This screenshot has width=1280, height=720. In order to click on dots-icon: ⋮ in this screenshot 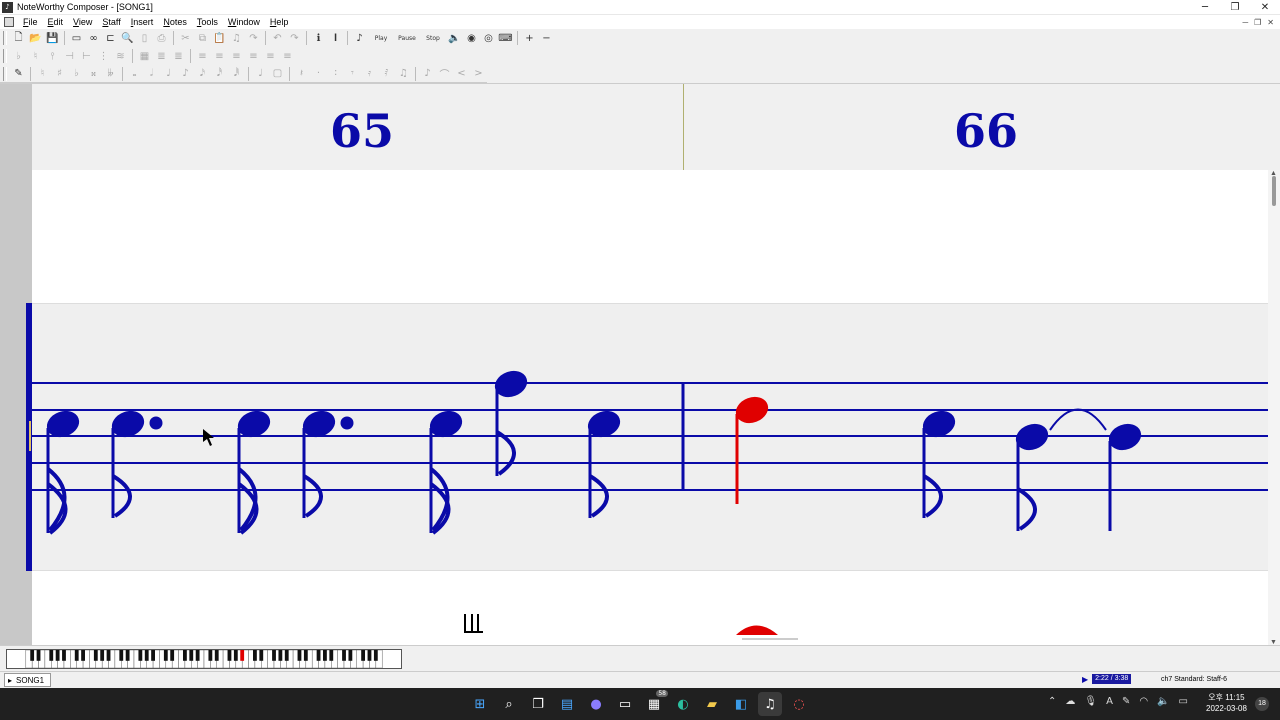, I will do `click(103, 56)`.